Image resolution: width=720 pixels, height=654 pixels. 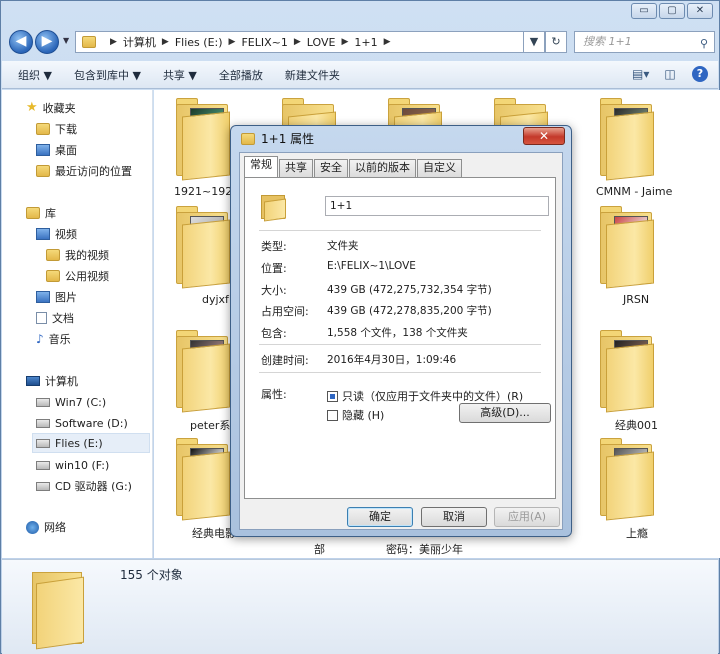 I want to click on search-input: 搜索 1+1 ⚲, so click(x=644, y=42).